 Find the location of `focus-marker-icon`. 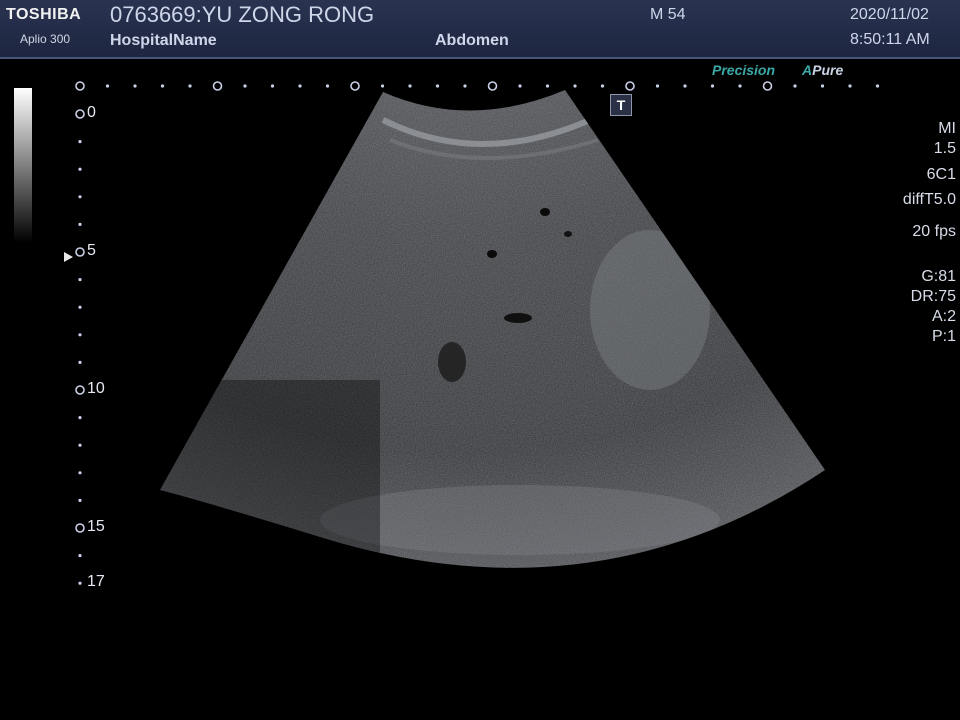

focus-marker-icon is located at coordinates (68, 256).